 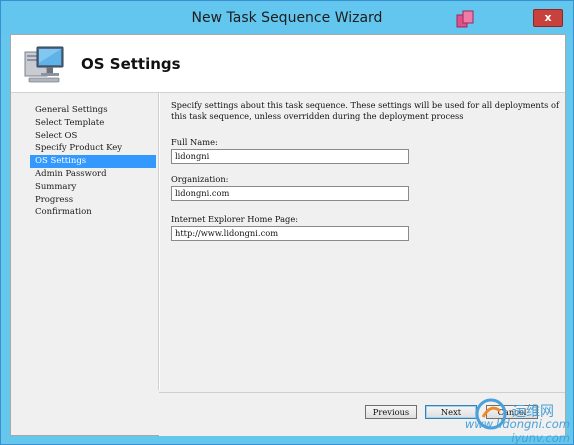 What do you see at coordinates (93, 200) in the screenshot?
I see `nav-item-progress: Progress` at bounding box center [93, 200].